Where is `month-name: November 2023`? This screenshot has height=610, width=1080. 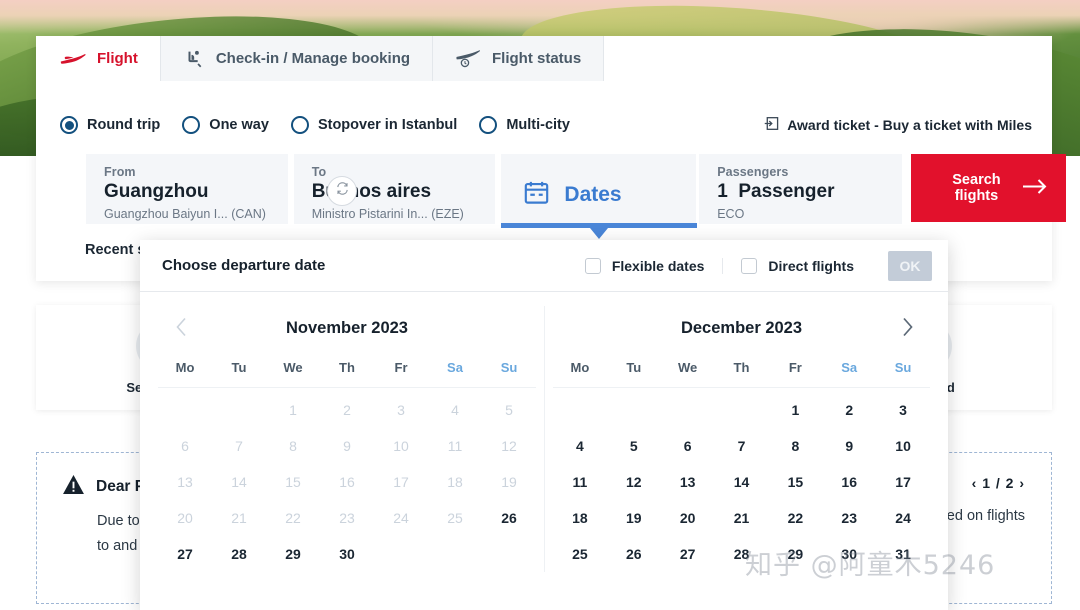 month-name: November 2023 is located at coordinates (347, 327).